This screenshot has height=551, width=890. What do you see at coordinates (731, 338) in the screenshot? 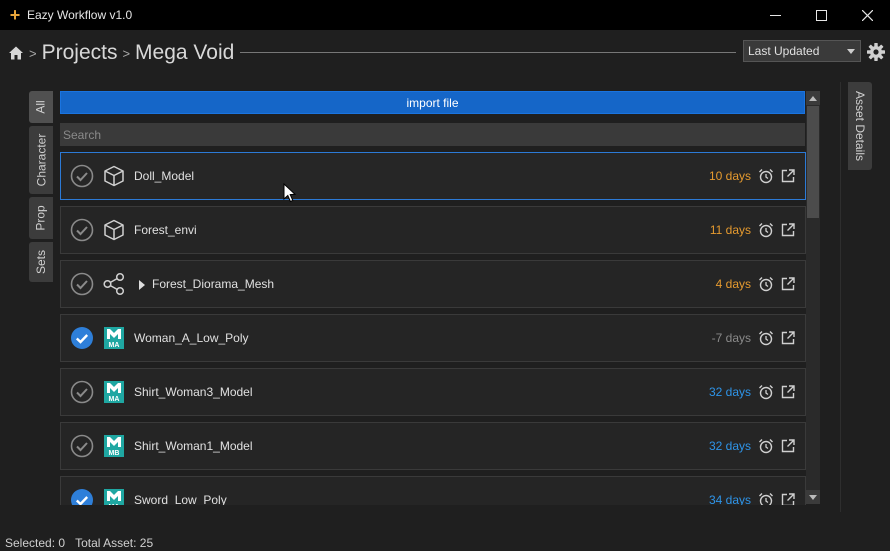
I see `asset-age: -7 days` at bounding box center [731, 338].